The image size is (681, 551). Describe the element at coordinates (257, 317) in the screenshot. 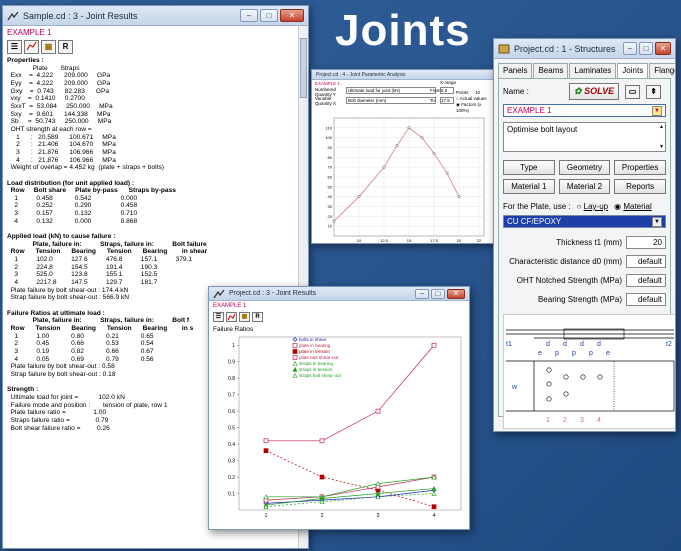

I see `ratio-r-button: R` at that location.